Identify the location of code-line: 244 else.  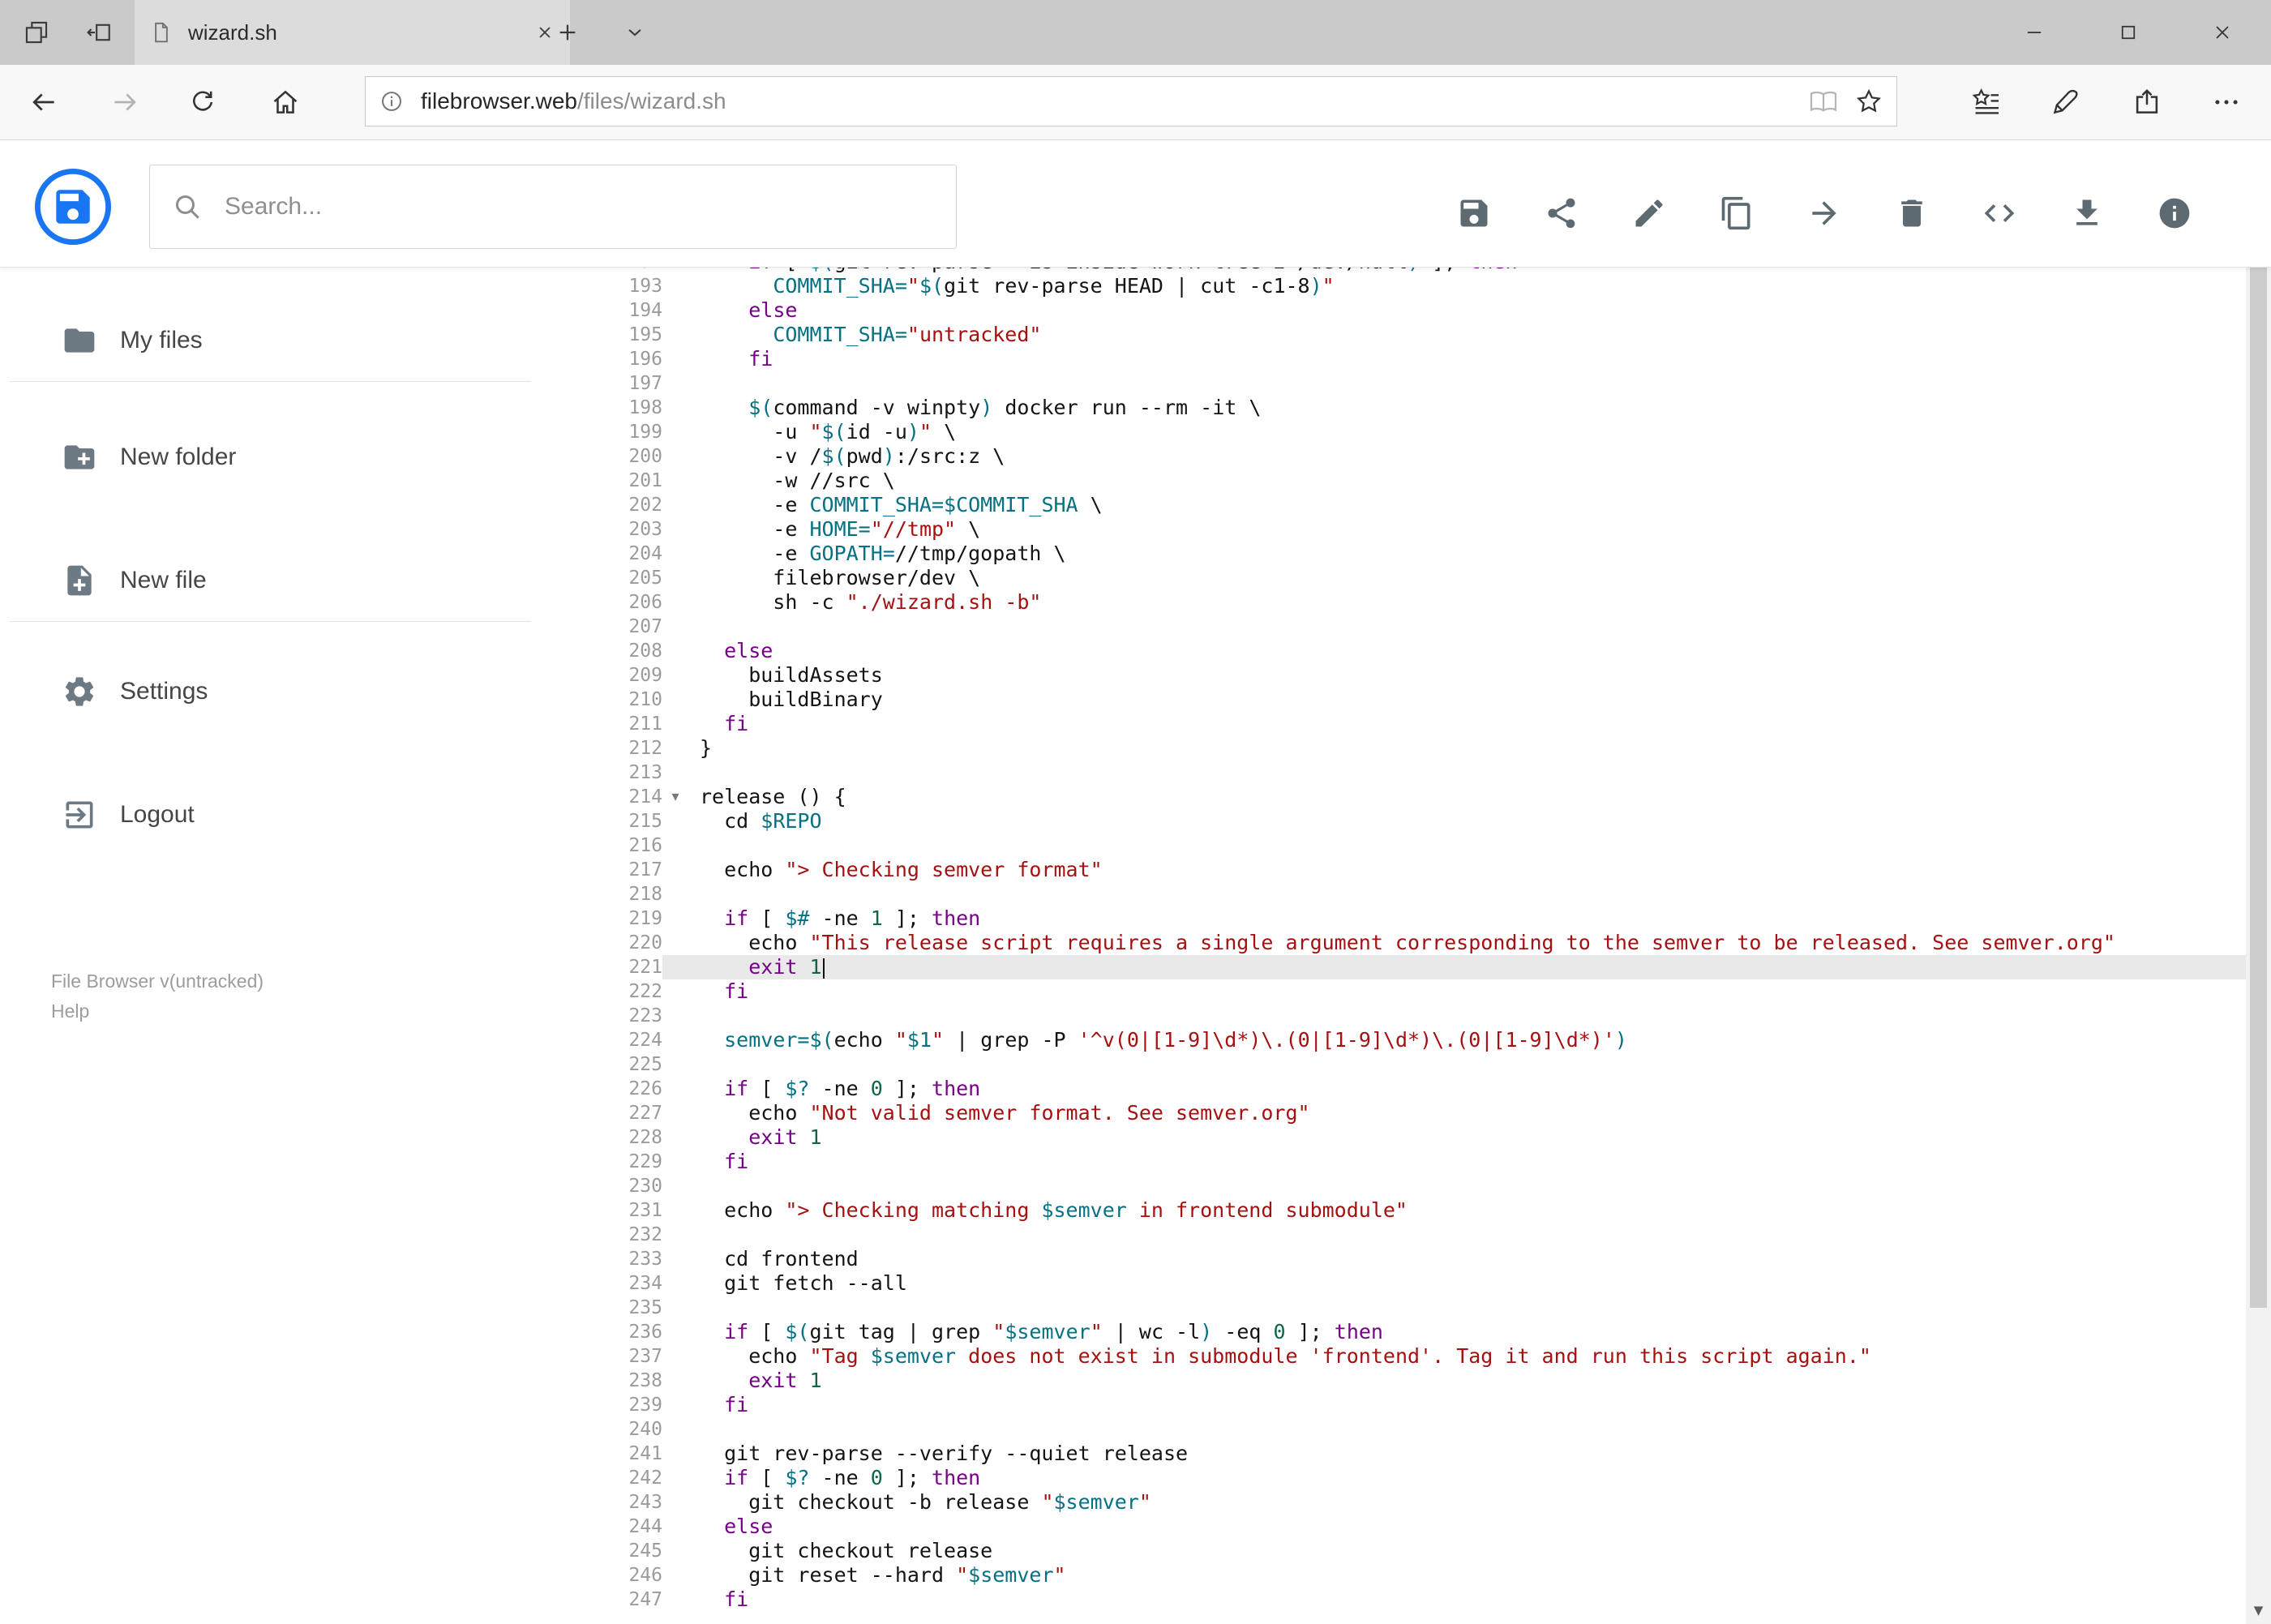
(1413, 1527).